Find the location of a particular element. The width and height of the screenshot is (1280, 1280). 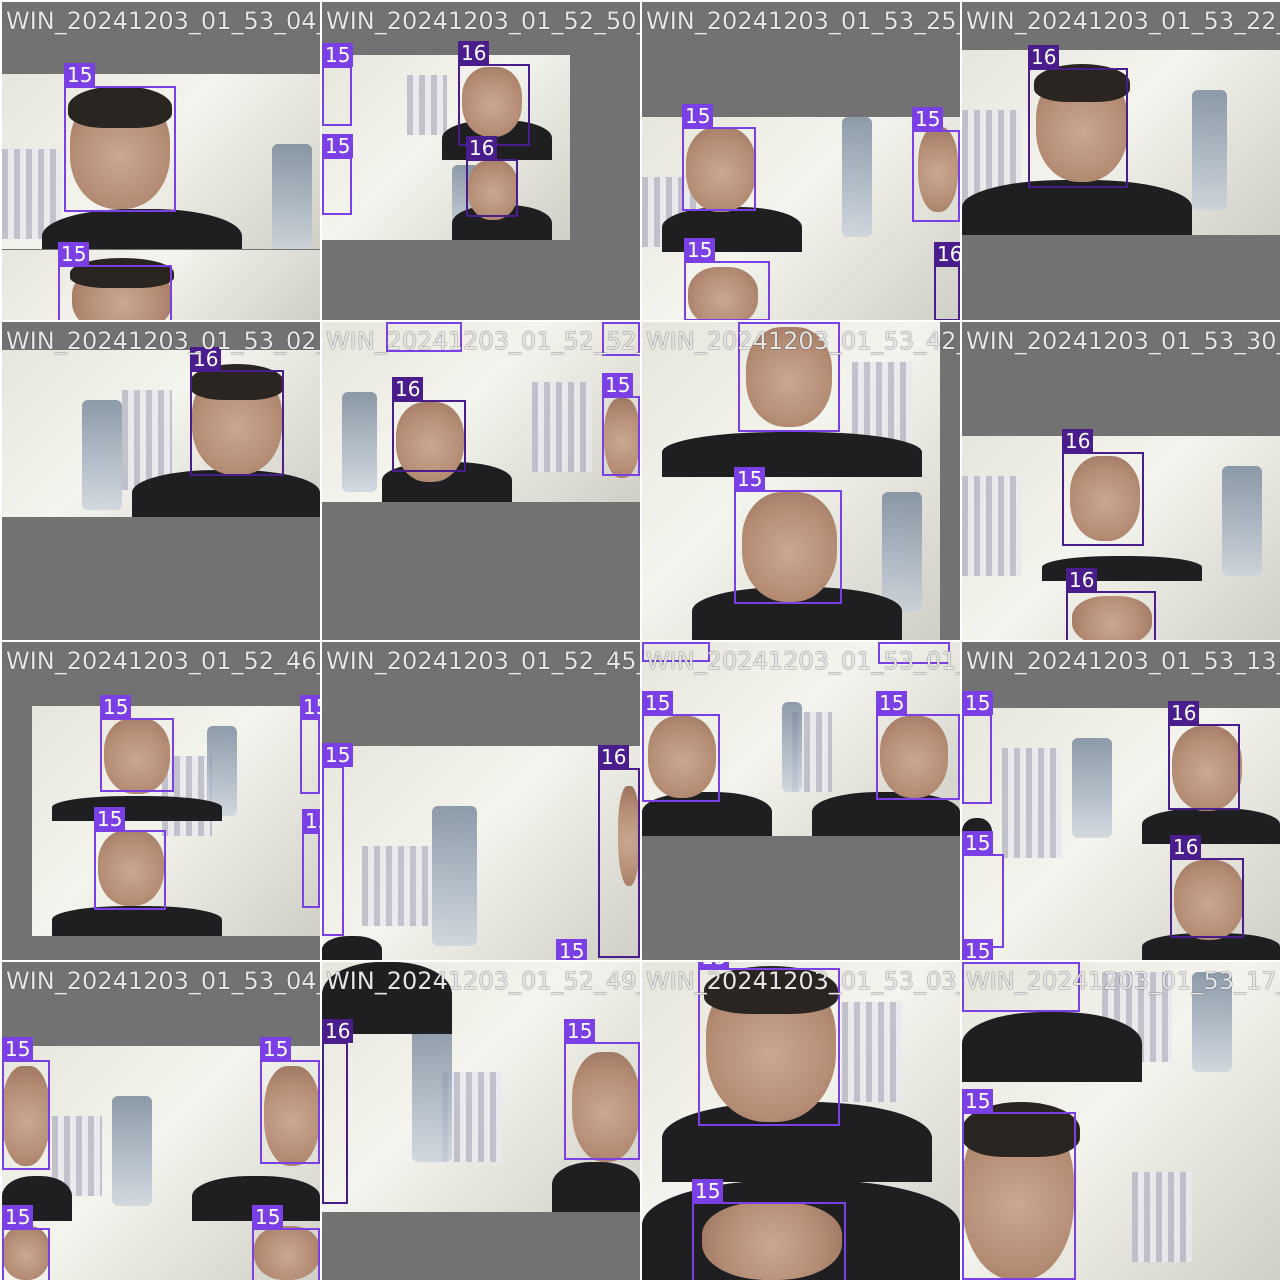

mosaic-tile: 15 15 WIN_20241203_01_53_42_Pro.jpg is located at coordinates (801, 481).